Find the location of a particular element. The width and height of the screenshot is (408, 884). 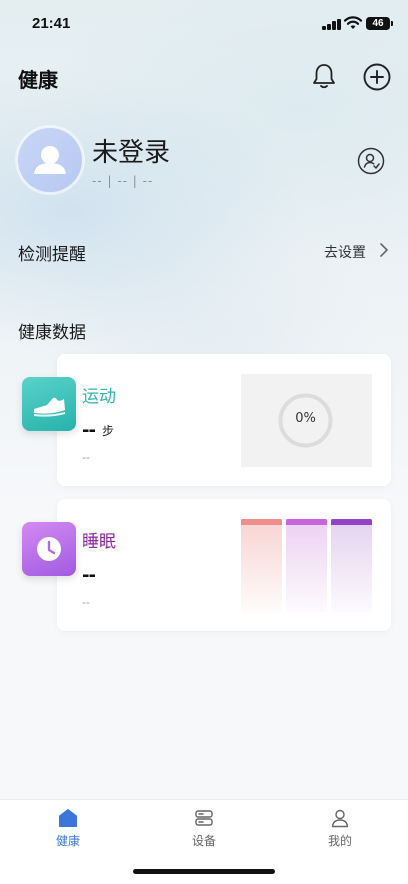

tab-label: 我的 is located at coordinates (339, 841).